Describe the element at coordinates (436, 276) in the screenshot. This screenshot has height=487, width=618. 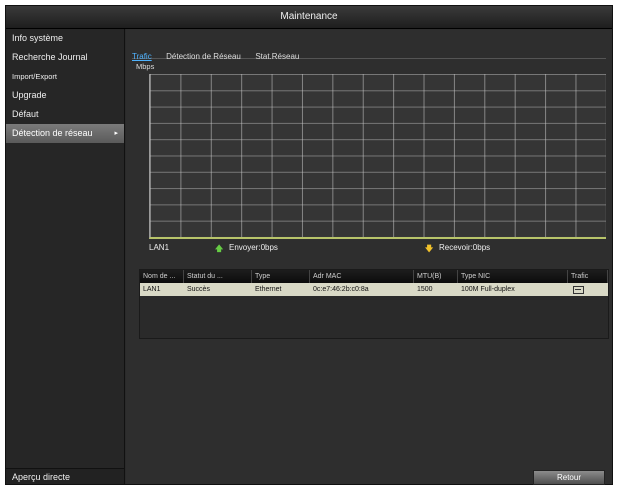
I see `column-header: MTU(B)` at that location.